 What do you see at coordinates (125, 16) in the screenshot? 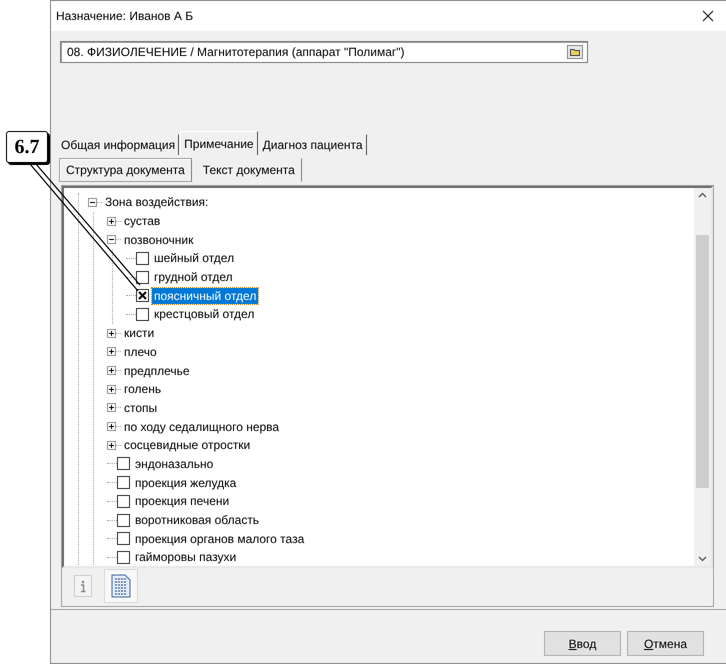
I see `window-title: Назначение: Иванов А Б` at bounding box center [125, 16].